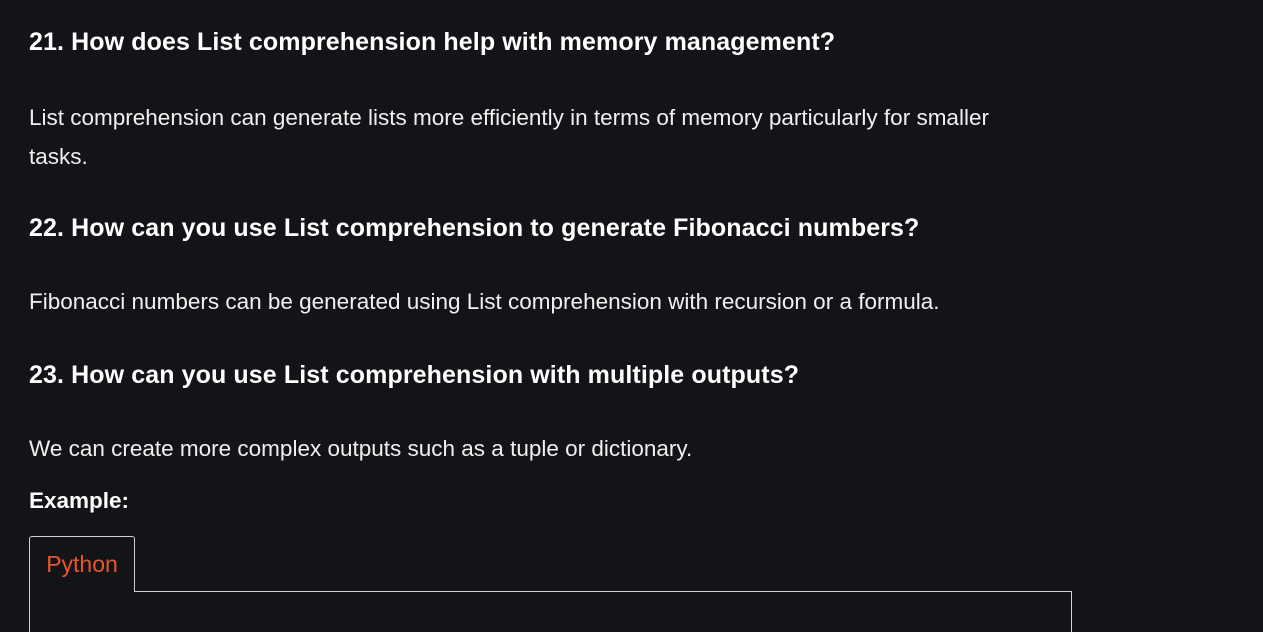  Describe the element at coordinates (82, 564) in the screenshot. I see `tab-python: Python` at that location.